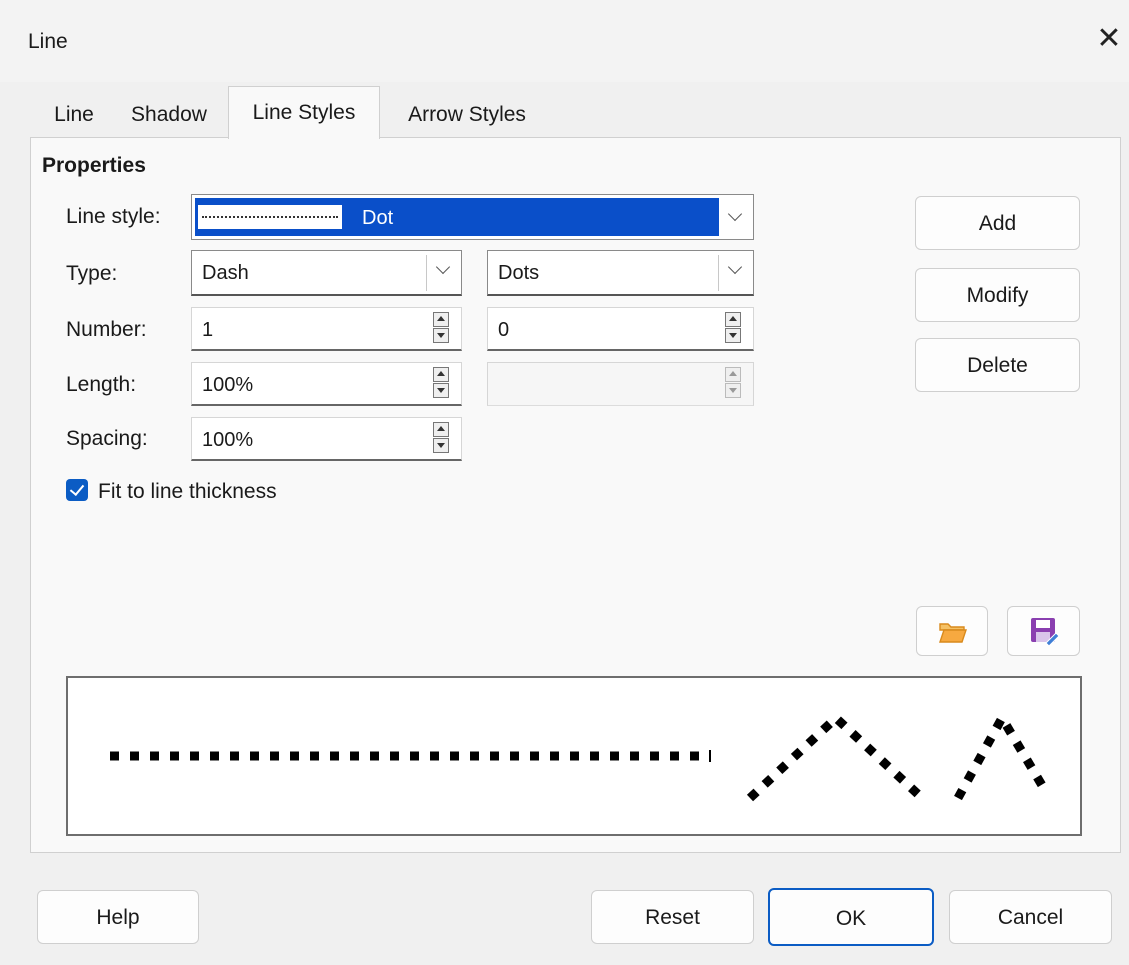 The width and height of the screenshot is (1129, 965). Describe the element at coordinates (228, 385) in the screenshot. I see `length-value: 100%` at that location.